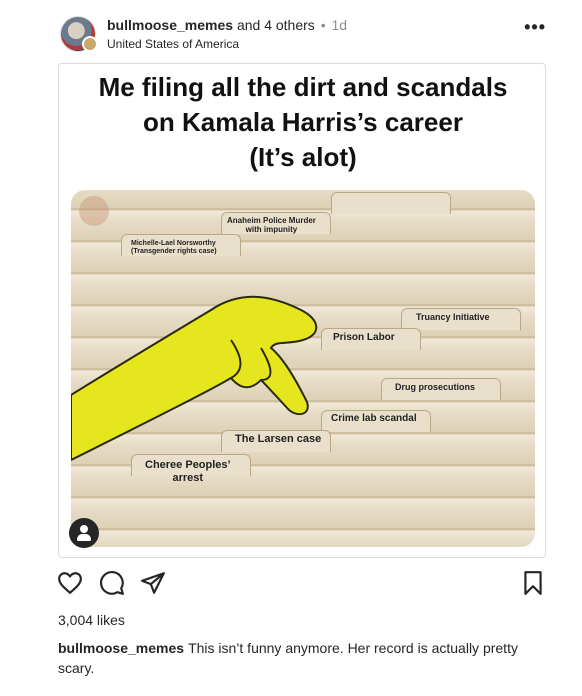  I want to click on heart-icon, so click(70, 583).